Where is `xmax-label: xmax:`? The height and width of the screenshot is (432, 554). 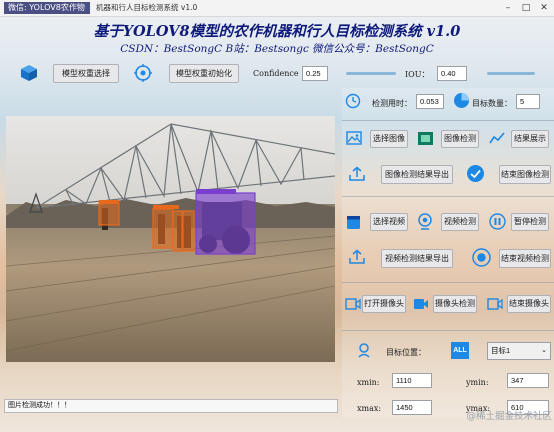 xmax-label: xmax: is located at coordinates (369, 408).